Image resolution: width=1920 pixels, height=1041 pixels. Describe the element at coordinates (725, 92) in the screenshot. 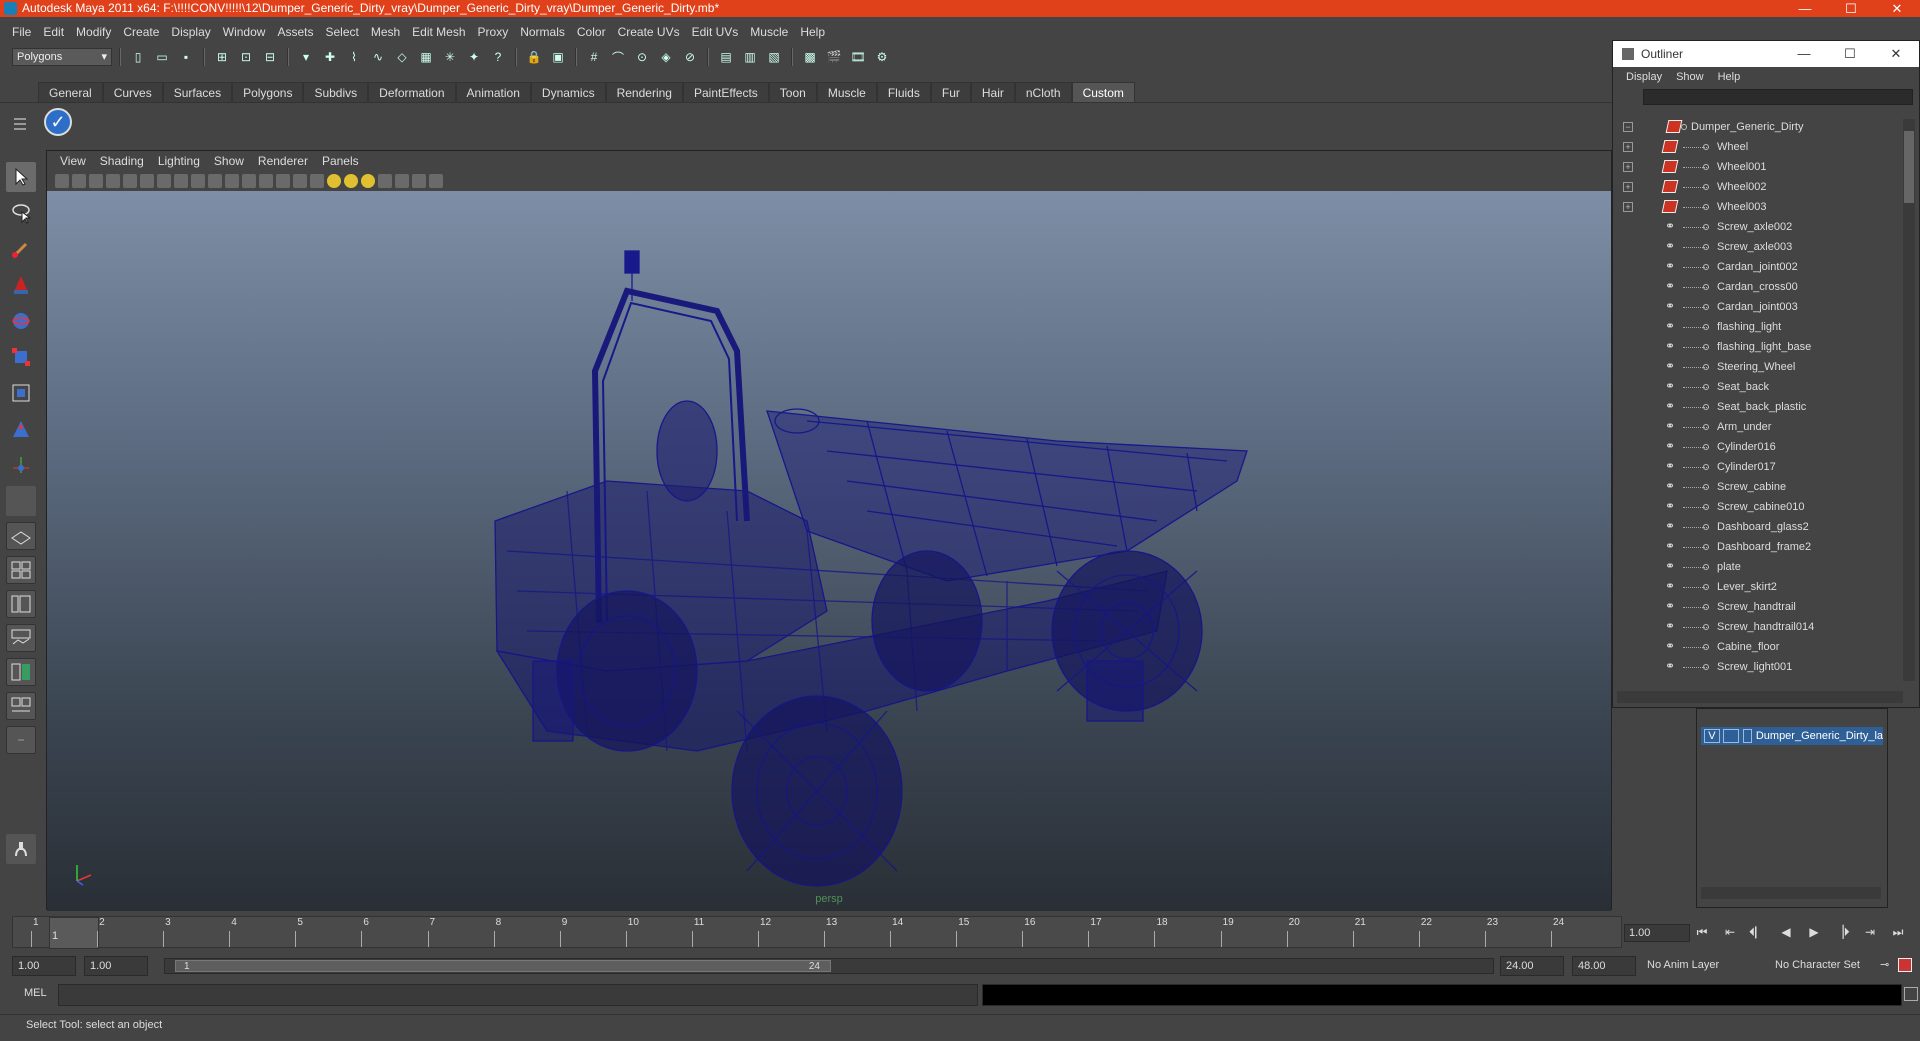

I see `shelf-tab-painteffects: PaintEffects` at that location.